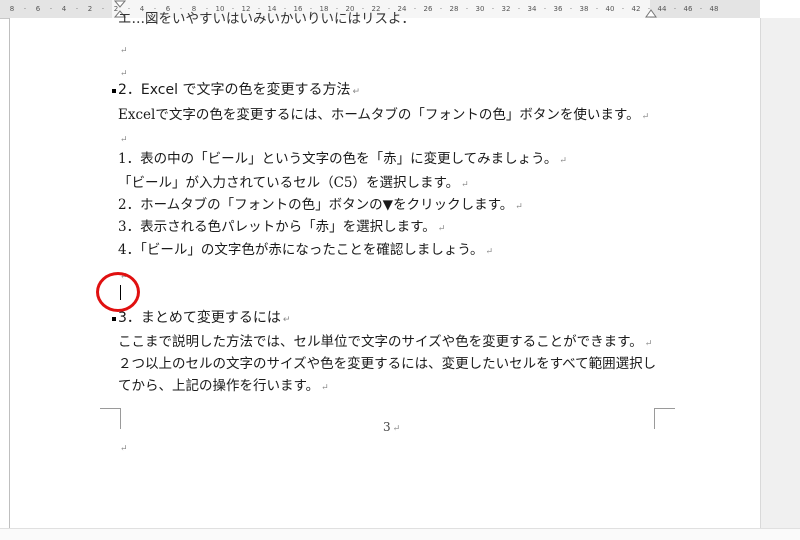  I want to click on section3-line-2: ２つ以上のセルの文字のサイズや色を変更するには、変更したいセルをすべて範囲選択し, so click(387, 364).